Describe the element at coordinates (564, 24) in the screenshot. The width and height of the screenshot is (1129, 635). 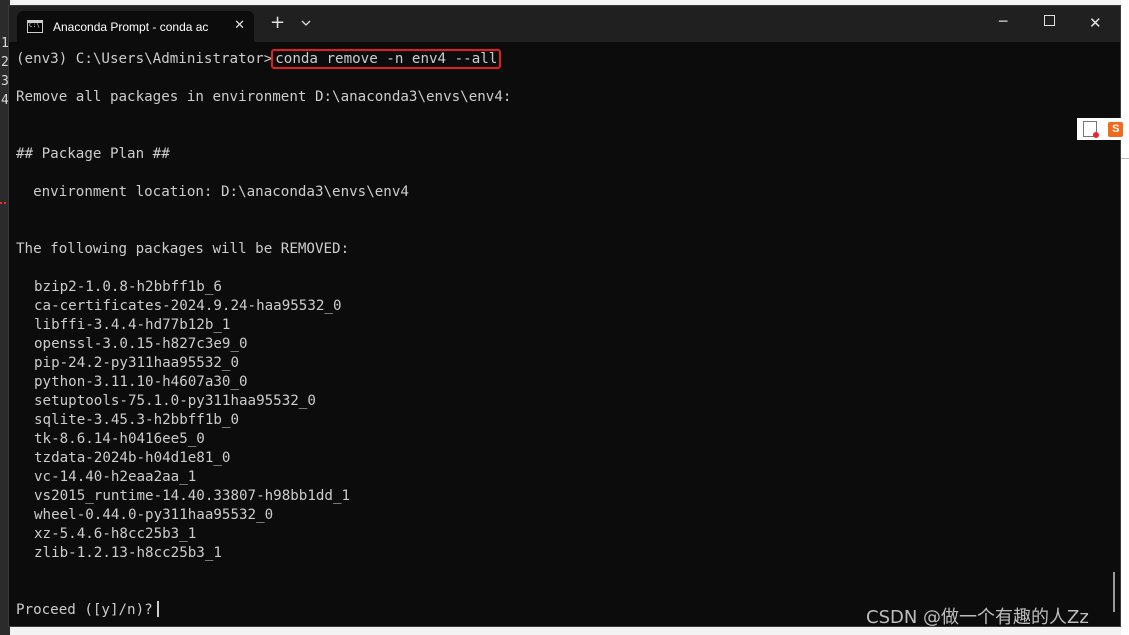
I see `title-bar: Anaconda Prompt - conda ac ✕ + ─ ✕` at that location.